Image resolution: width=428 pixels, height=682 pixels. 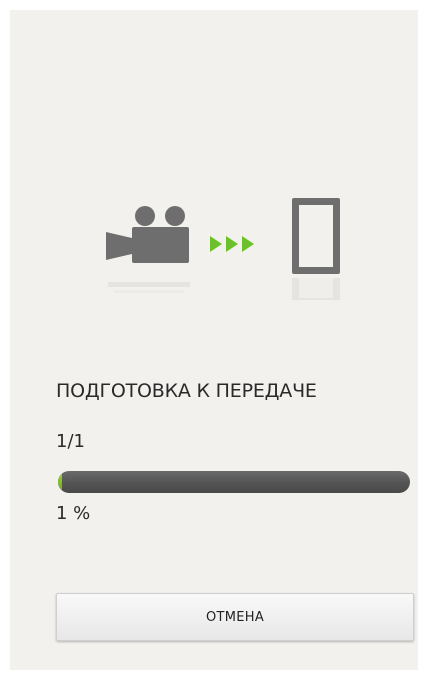 What do you see at coordinates (70, 441) in the screenshot?
I see `file-counter: 1/1` at bounding box center [70, 441].